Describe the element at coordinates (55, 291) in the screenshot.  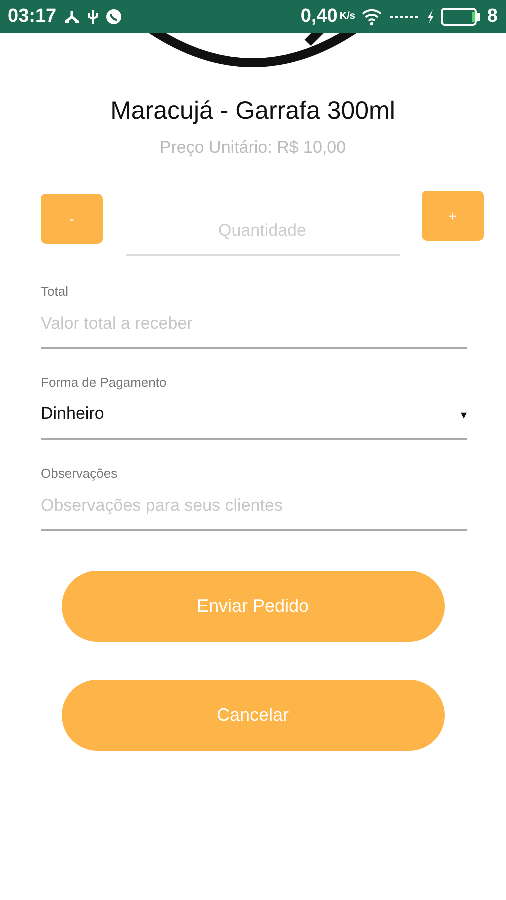
I see `field-label: Total` at that location.